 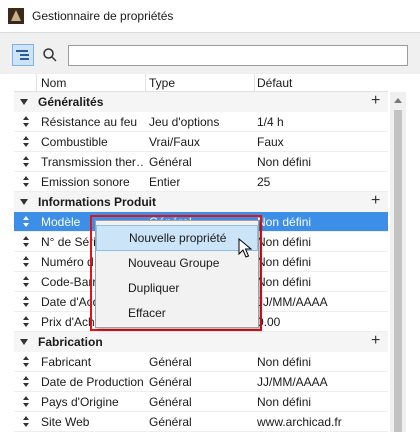 I want to click on property-default: Faux, so click(x=270, y=142).